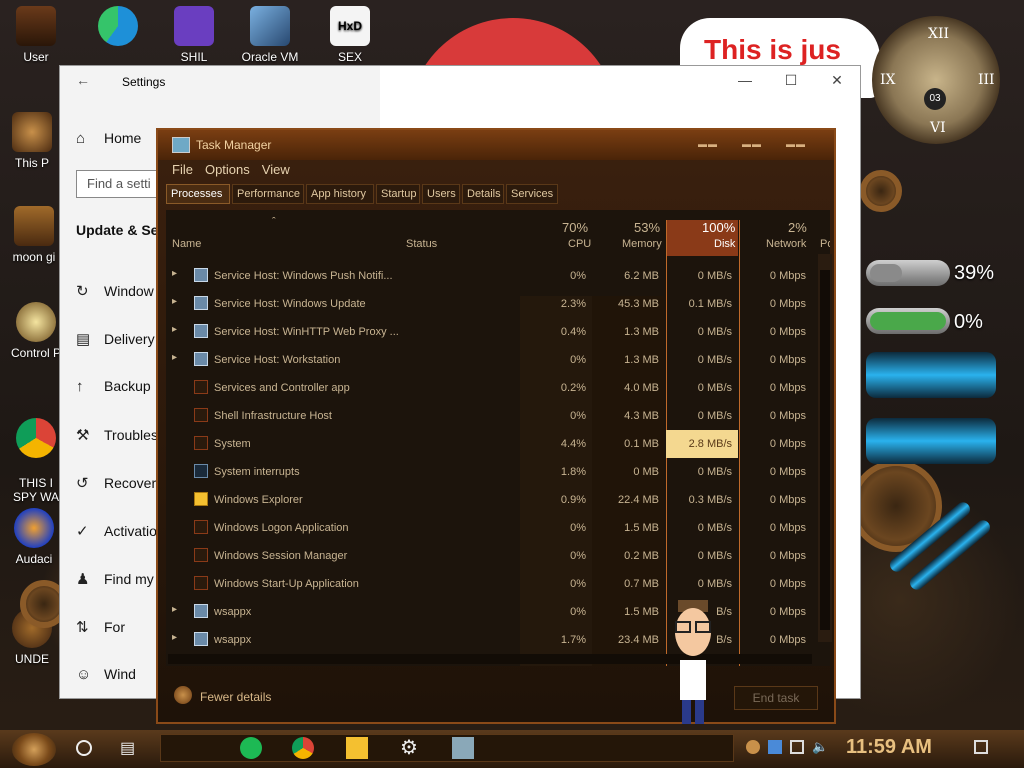 This screenshot has height=768, width=1024. What do you see at coordinates (796, 144) in the screenshot?
I see `close-button: ▬▬` at bounding box center [796, 144].